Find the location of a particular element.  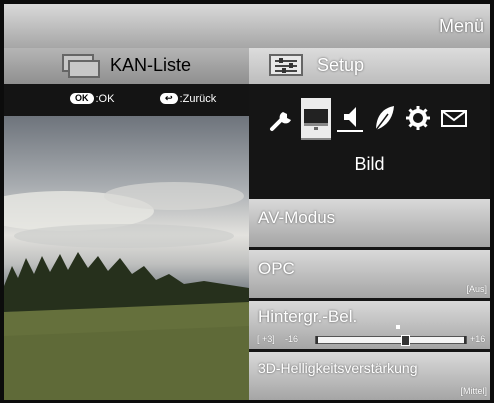

backlight-label: Hintergr.-Bel. is located at coordinates (308, 316).